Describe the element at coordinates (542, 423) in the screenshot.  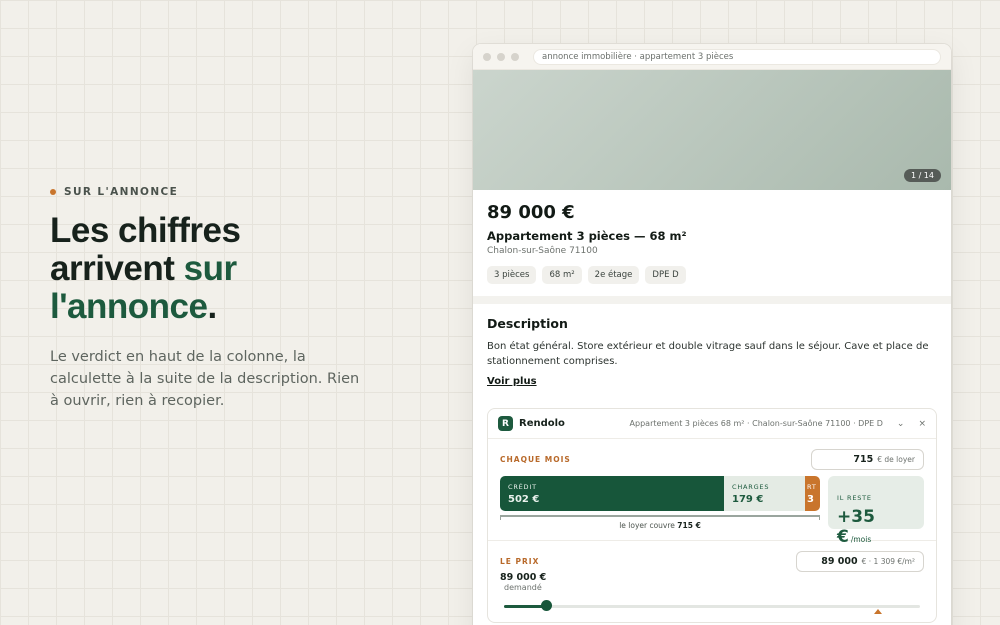
I see `widget-brand: Rendolo` at that location.